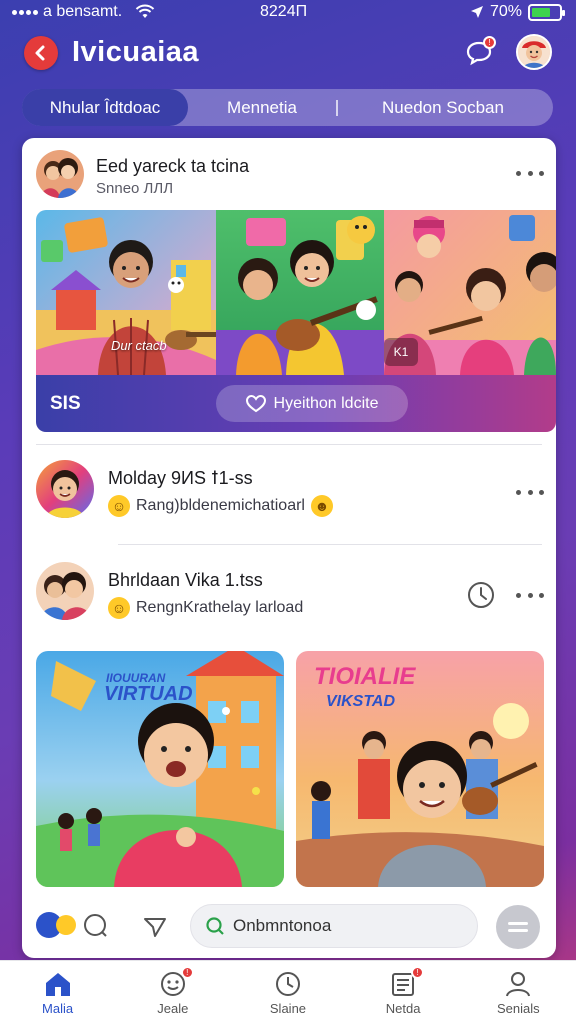 The image size is (576, 1024). What do you see at coordinates (518, 983) in the screenshot?
I see `person-icon` at bounding box center [518, 983].